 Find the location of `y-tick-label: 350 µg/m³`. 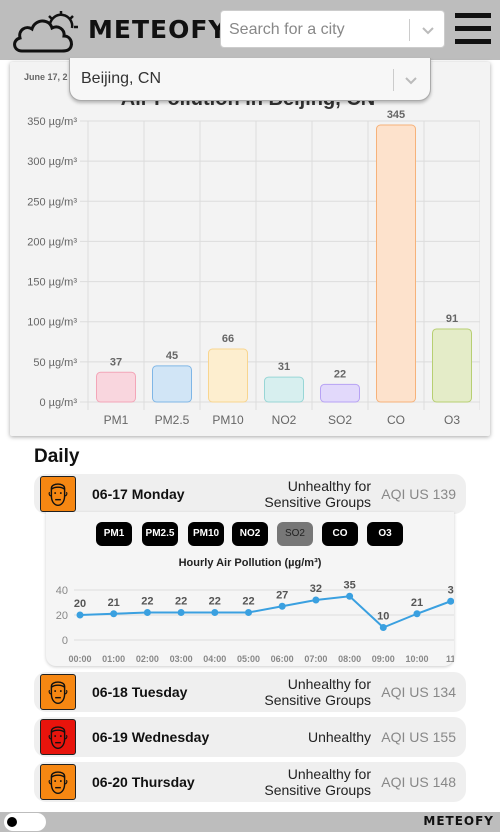

y-tick-label: 350 µg/m³ is located at coordinates (52, 122).